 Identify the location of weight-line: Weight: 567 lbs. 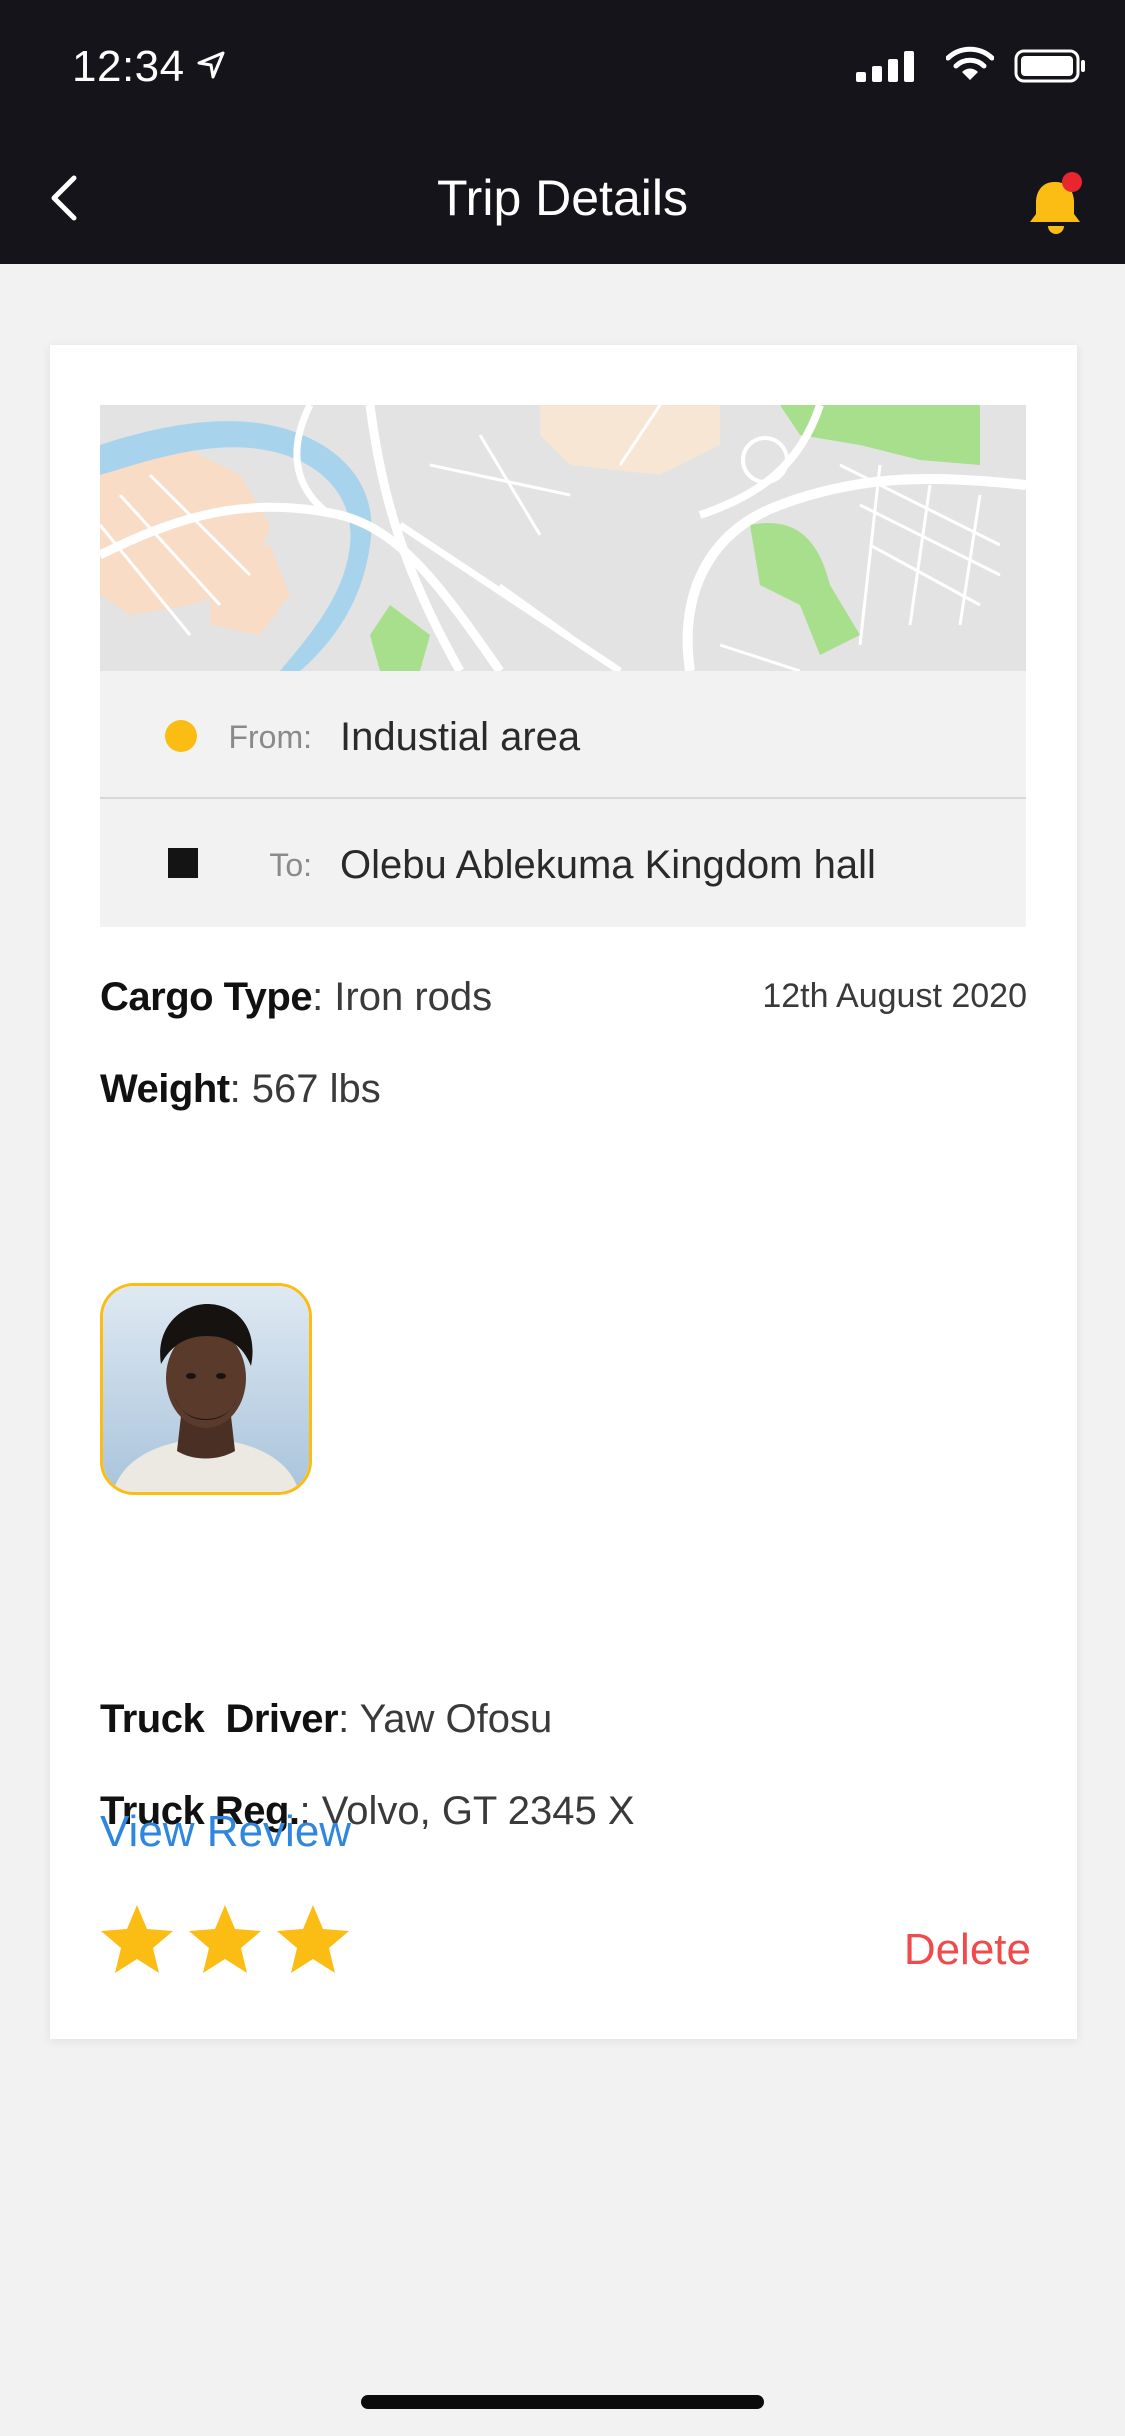
(240, 1089).